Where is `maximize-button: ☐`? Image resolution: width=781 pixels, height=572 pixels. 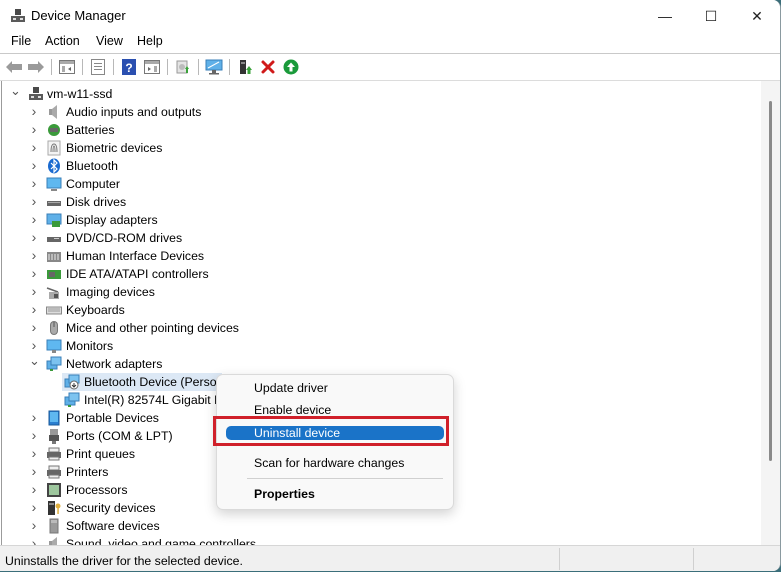
maximize-button: ☐ is located at coordinates (711, 16).